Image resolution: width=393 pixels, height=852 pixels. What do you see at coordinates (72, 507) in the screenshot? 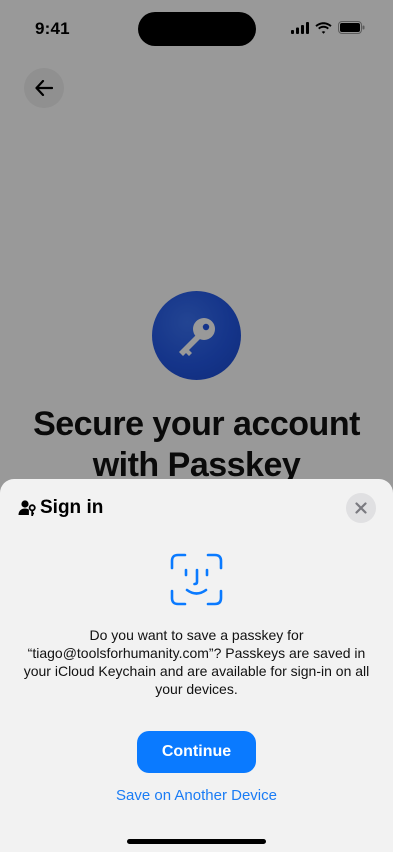
I see `sheet-title: Sign in` at bounding box center [72, 507].